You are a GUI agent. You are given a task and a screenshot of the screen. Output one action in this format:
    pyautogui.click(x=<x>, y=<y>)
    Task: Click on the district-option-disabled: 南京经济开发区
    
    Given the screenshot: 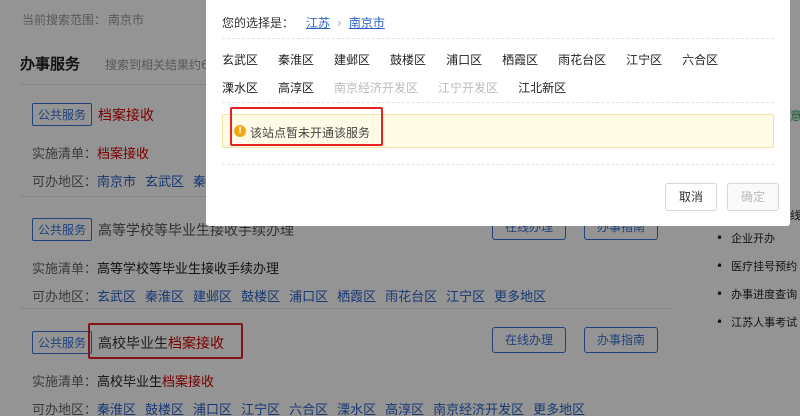 What is the action you would take?
    pyautogui.click(x=376, y=88)
    